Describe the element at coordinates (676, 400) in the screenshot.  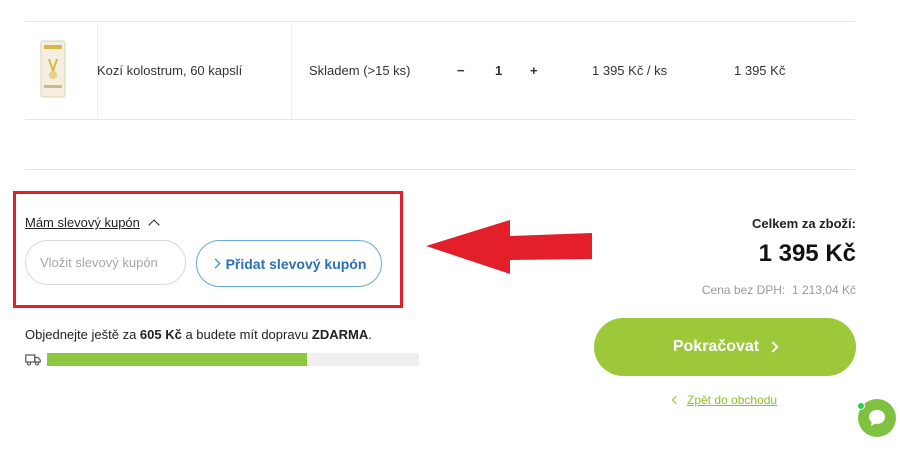
I see `chevron-left-icon` at that location.